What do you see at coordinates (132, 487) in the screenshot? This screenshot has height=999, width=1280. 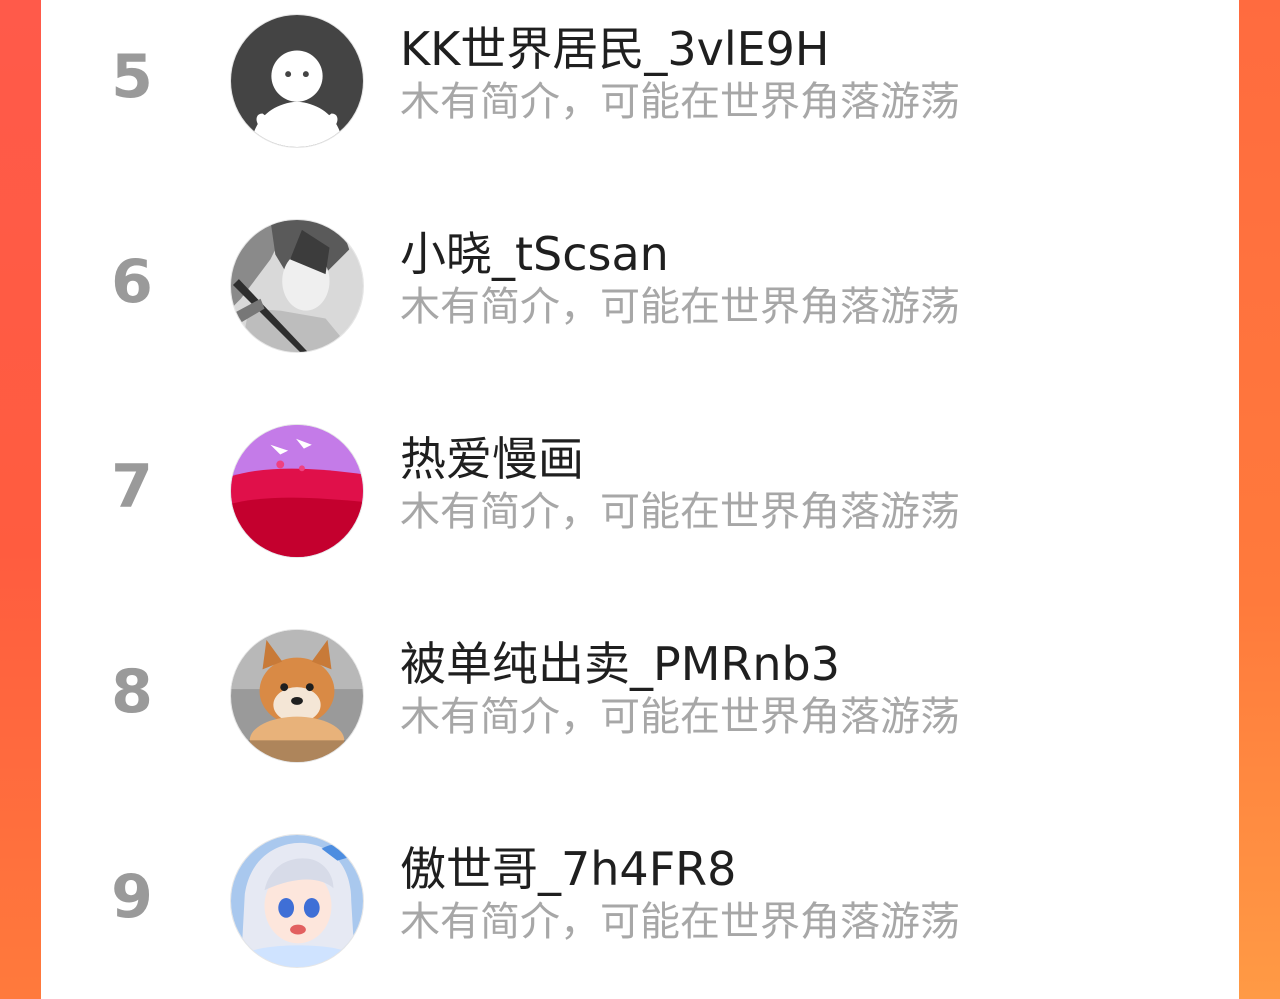 I see `rank-number: 7` at bounding box center [132, 487].